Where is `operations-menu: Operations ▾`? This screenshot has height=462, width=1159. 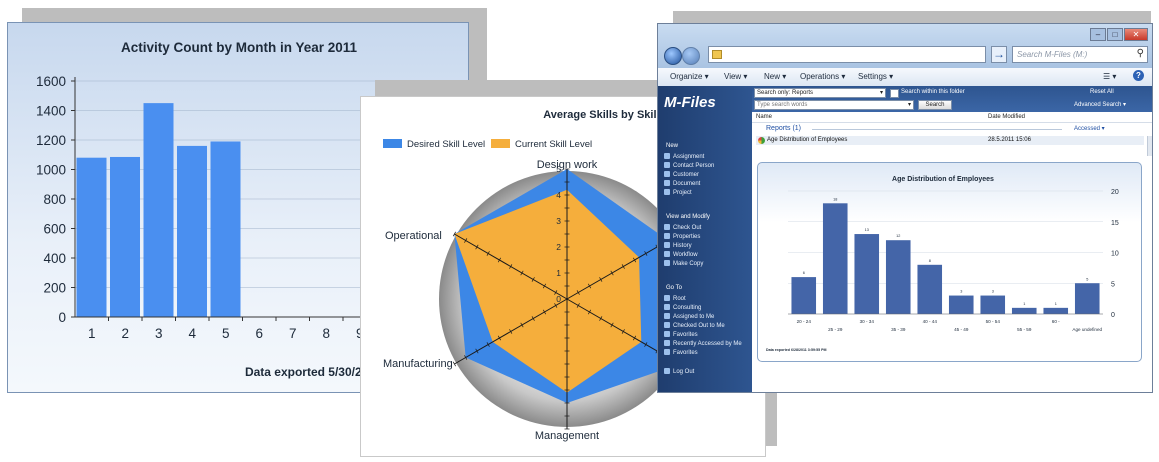 operations-menu: Operations ▾ is located at coordinates (822, 76).